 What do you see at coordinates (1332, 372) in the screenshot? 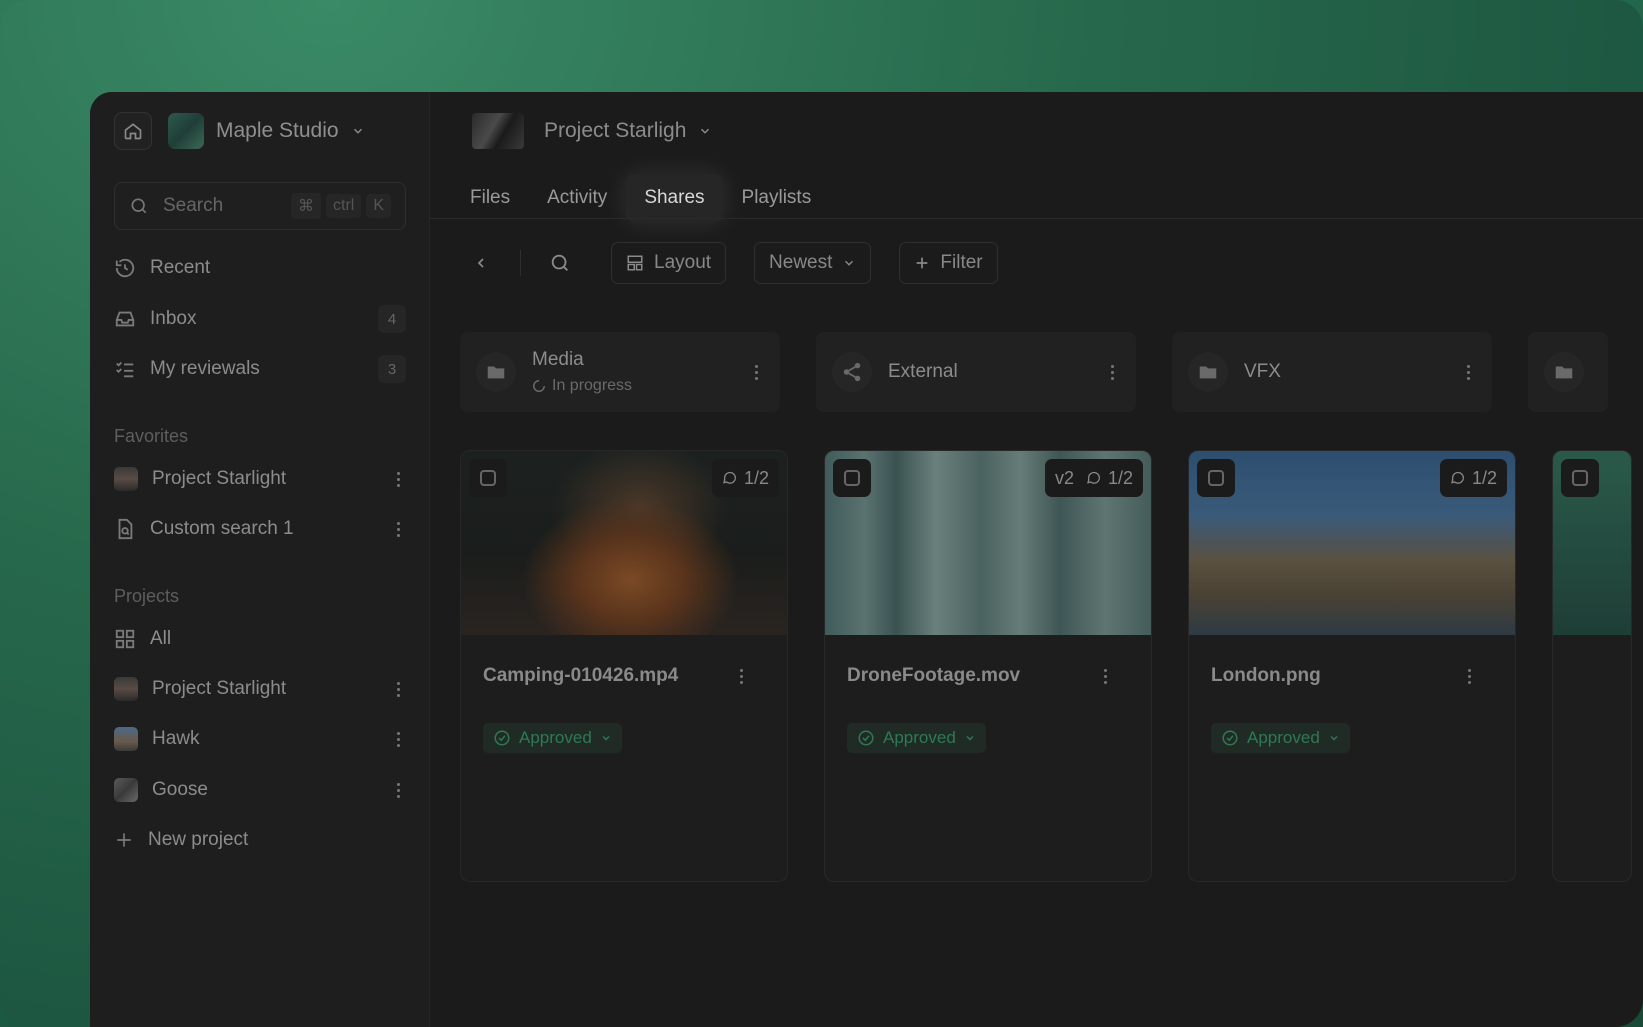
I see `folder-card: VFX` at bounding box center [1332, 372].